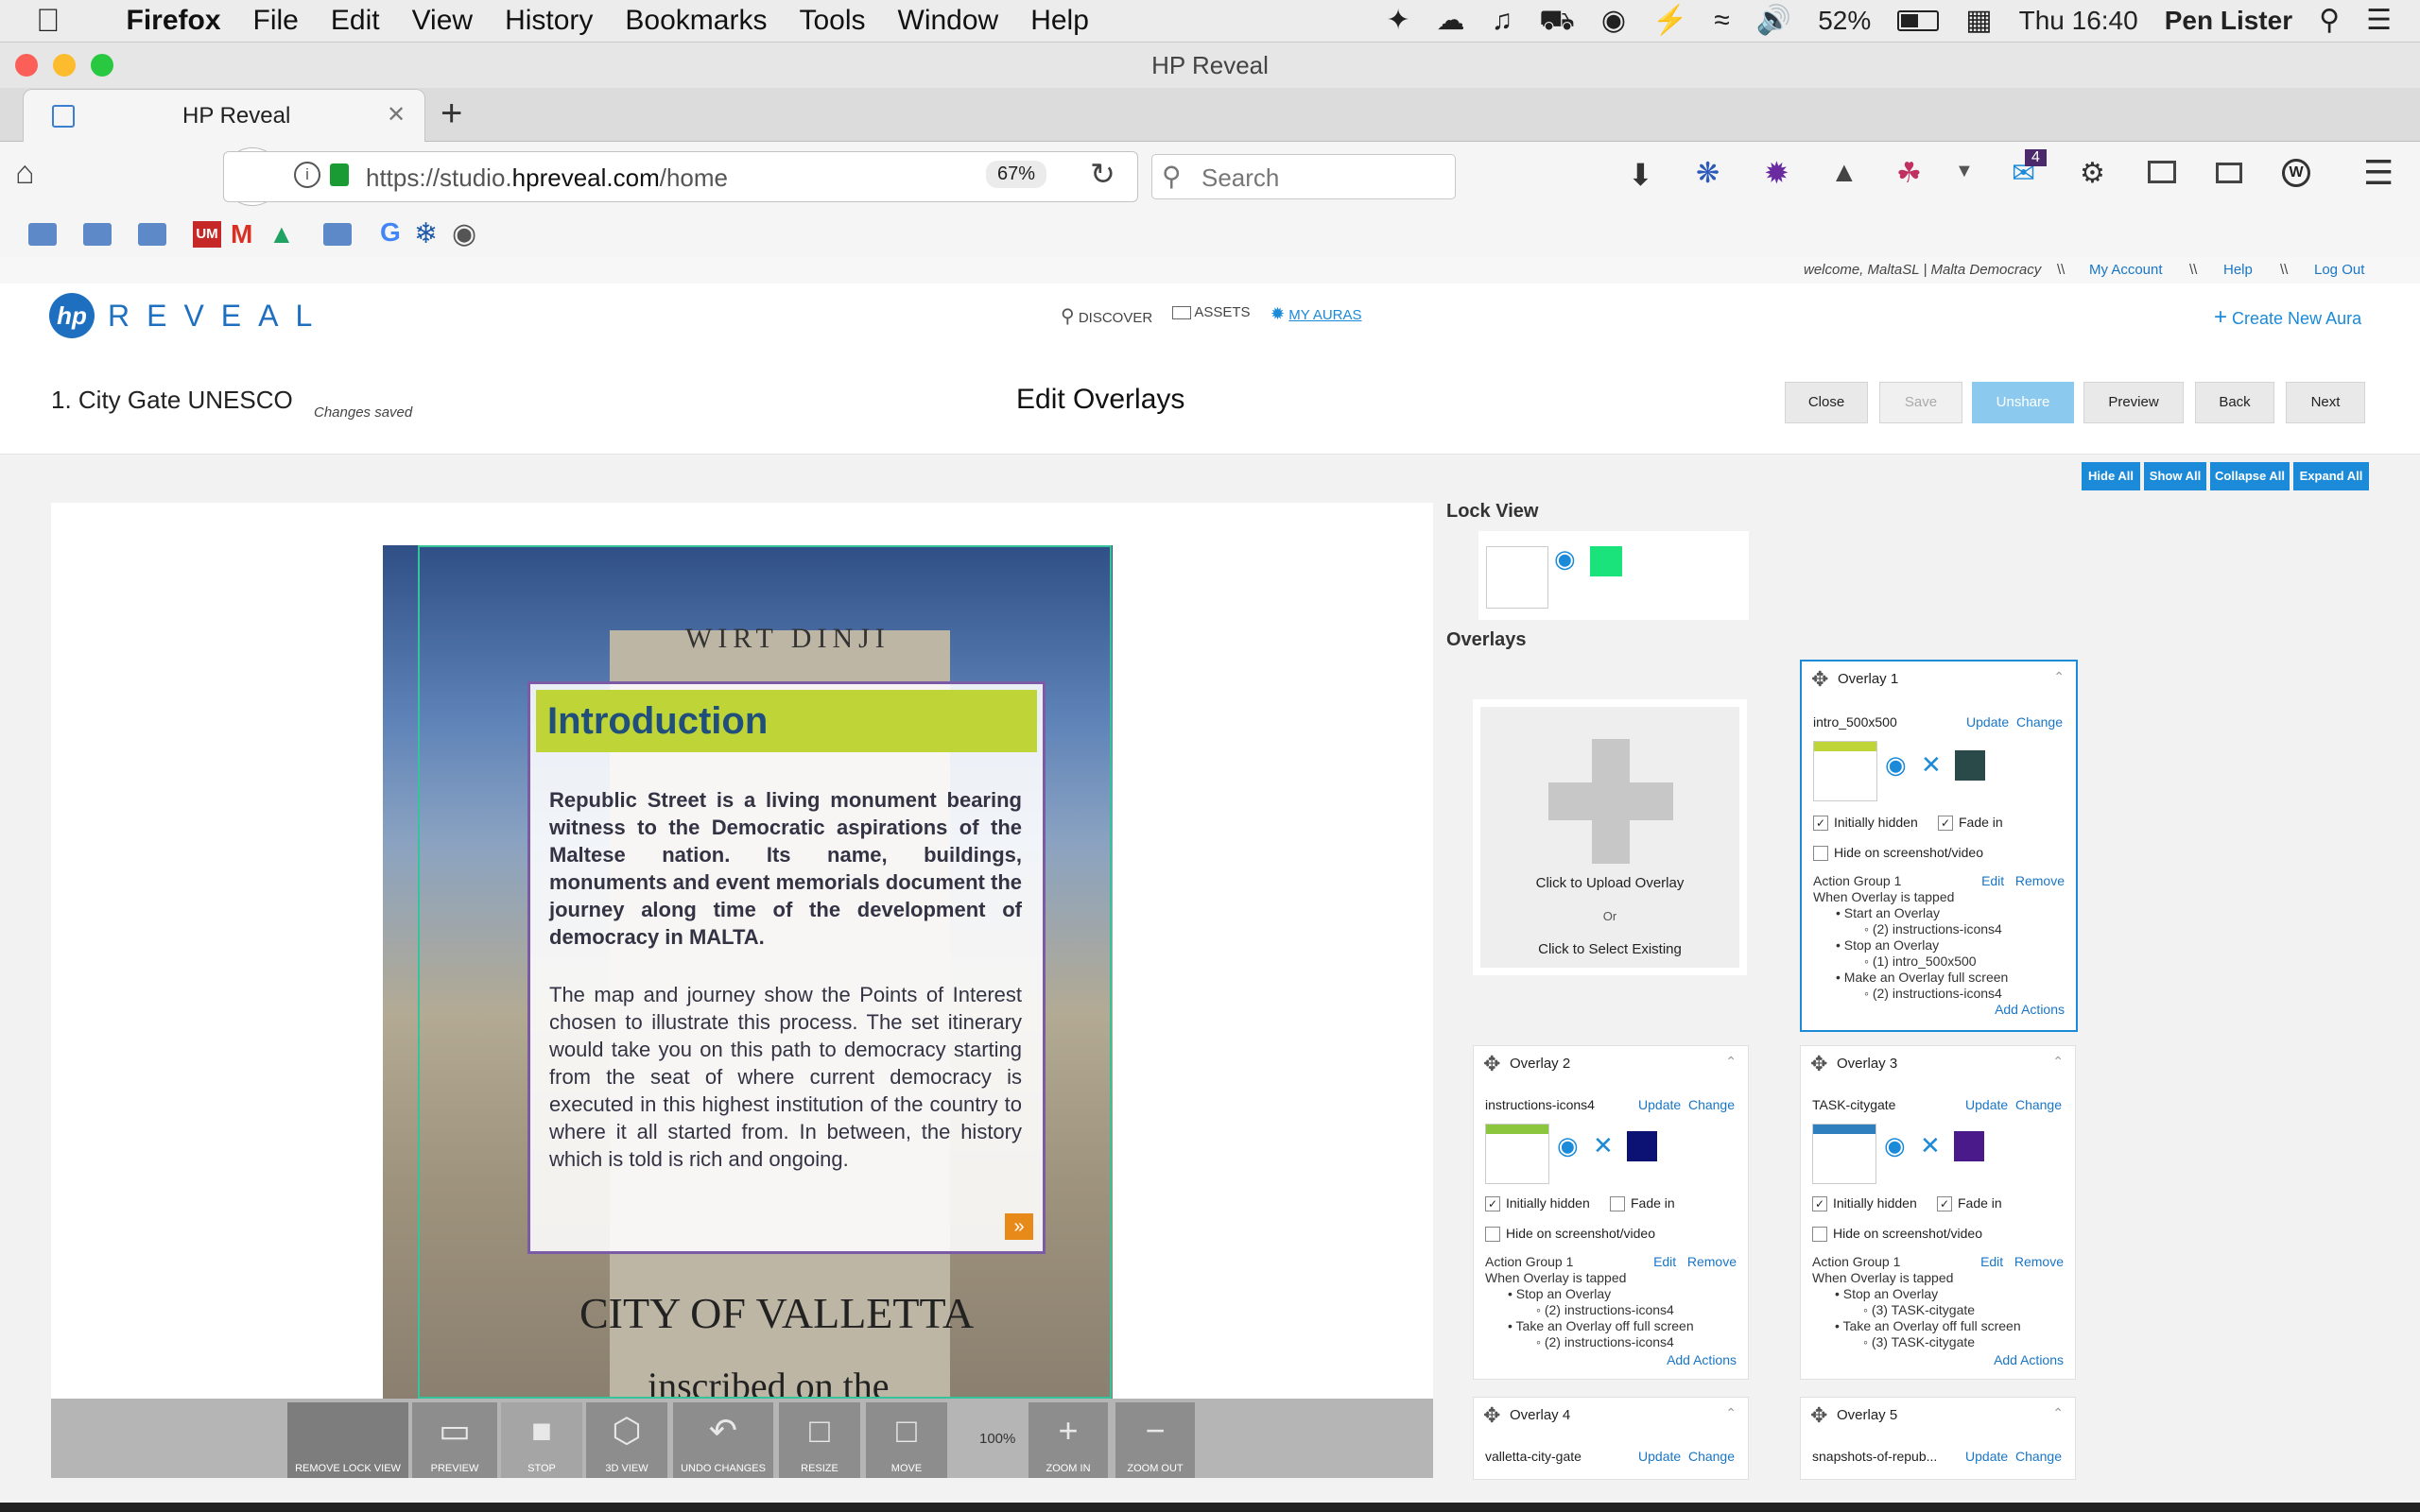  Describe the element at coordinates (2331, 476) in the screenshot. I see `expand-all-button: Expand All` at that location.